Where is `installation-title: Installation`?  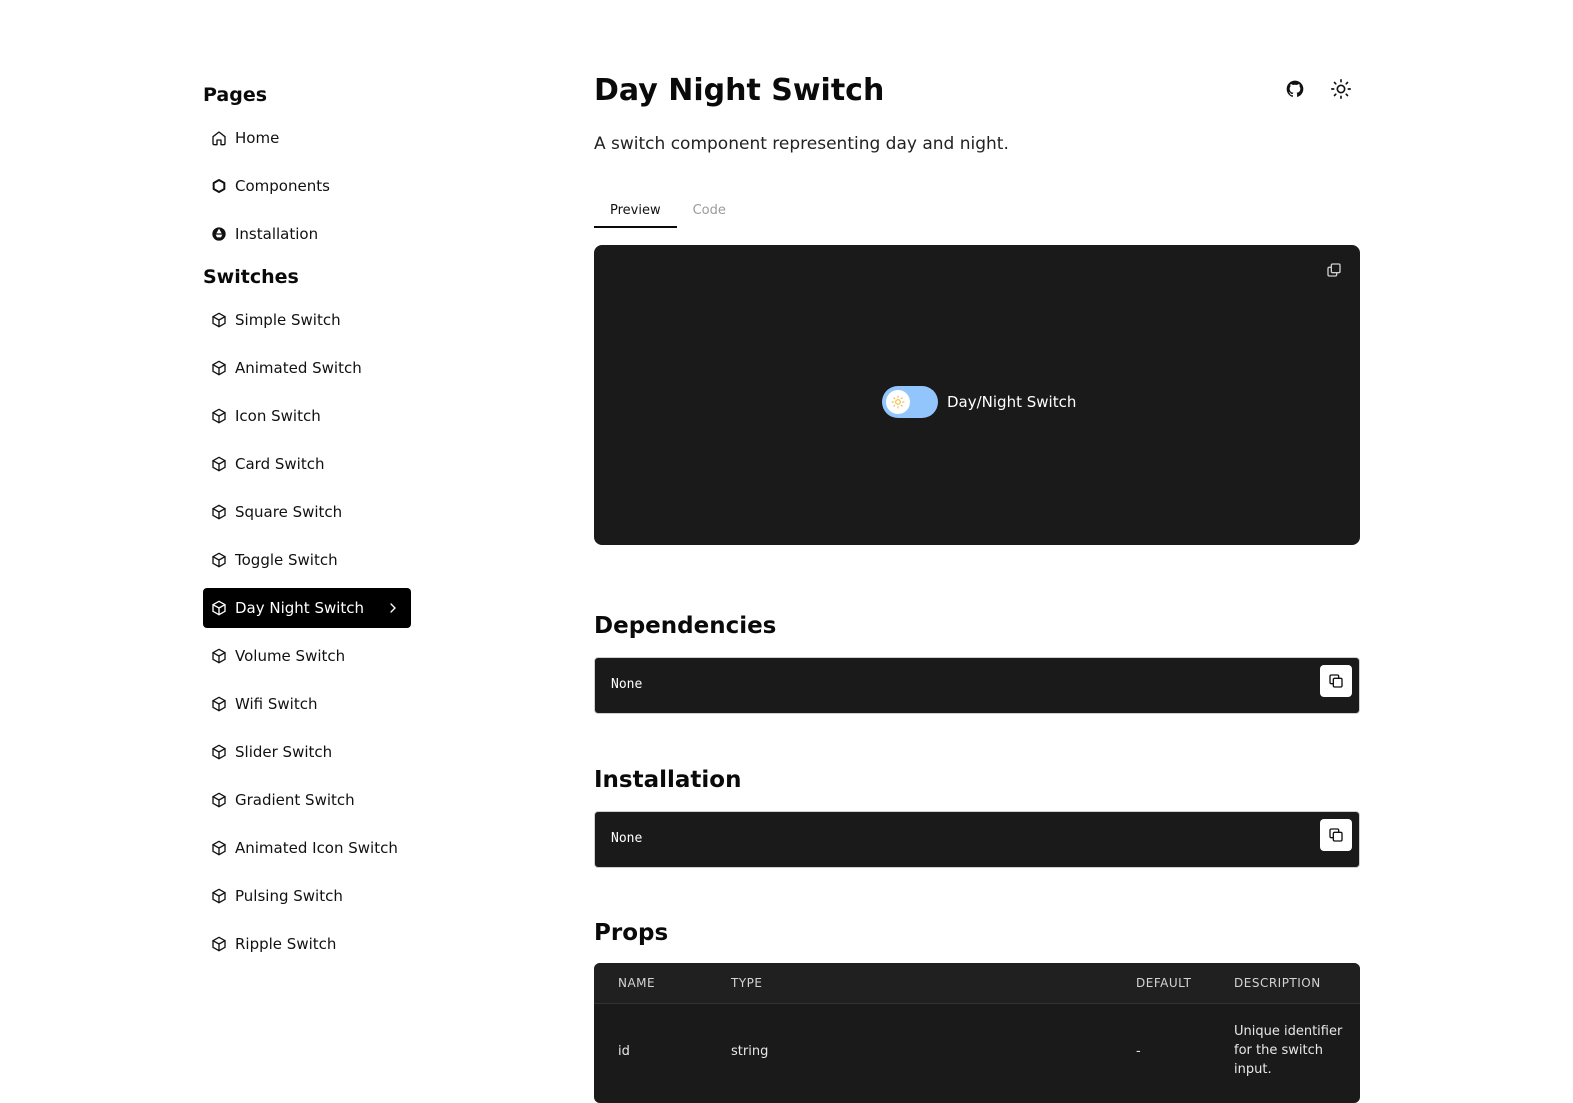
installation-title: Installation is located at coordinates (668, 780).